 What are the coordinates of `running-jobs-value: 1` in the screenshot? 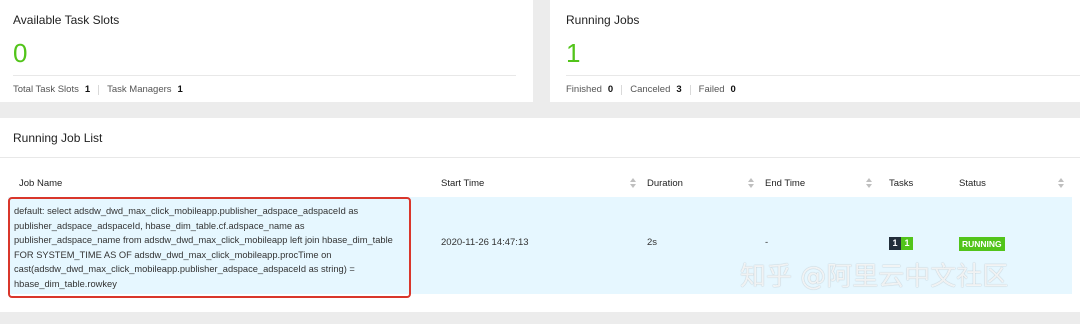 It's located at (573, 53).